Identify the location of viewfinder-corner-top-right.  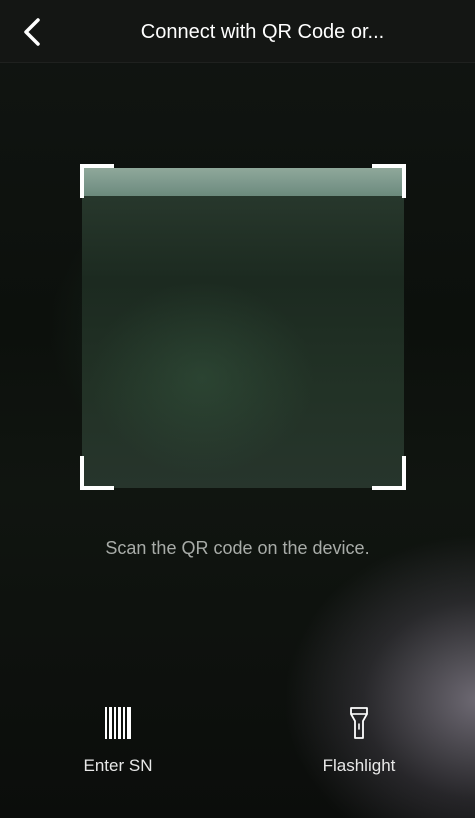
(389, 181).